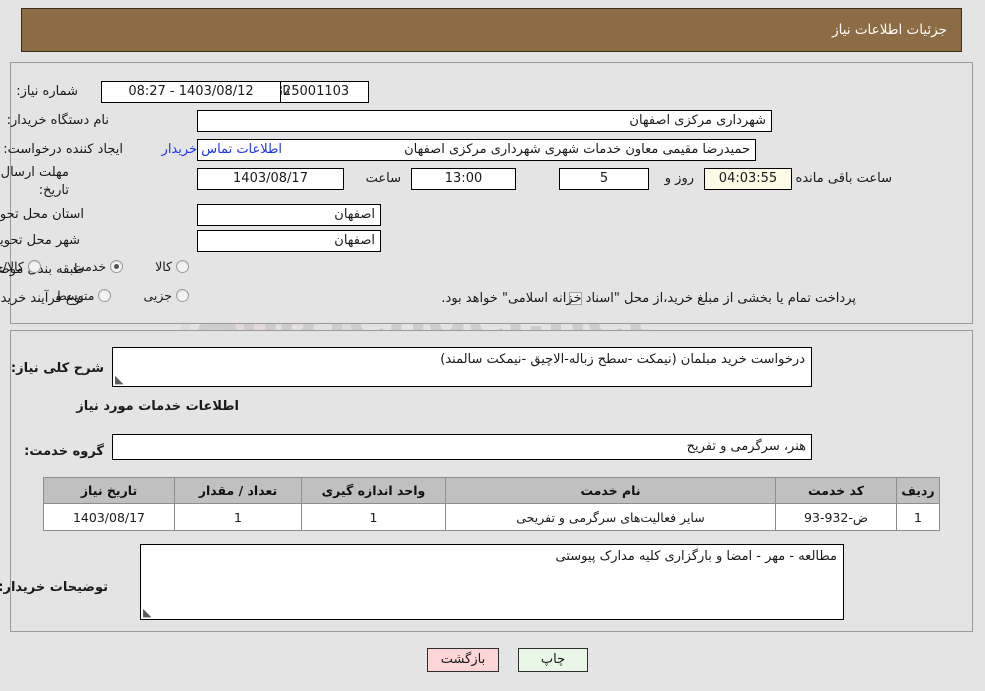 The image size is (985, 691). I want to click on col-unit: واحد اندازه گیری, so click(374, 490).